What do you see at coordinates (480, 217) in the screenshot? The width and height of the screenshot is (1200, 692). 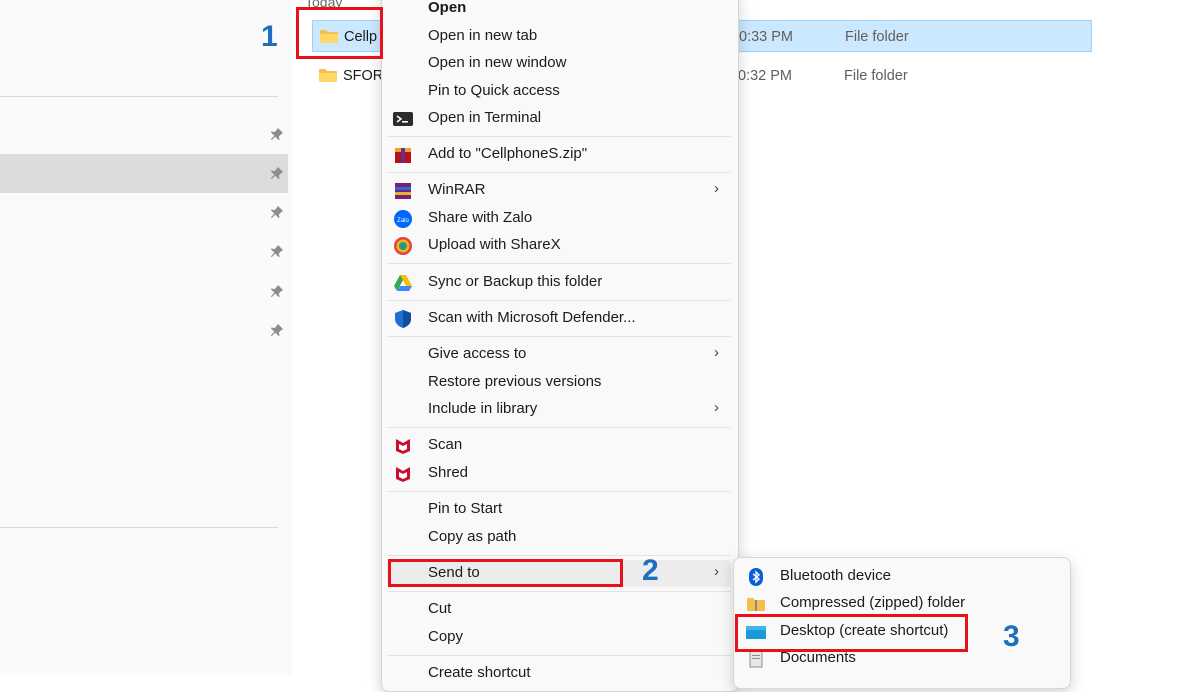 I see `menu-share-zalo-label: Share with Zalo` at bounding box center [480, 217].